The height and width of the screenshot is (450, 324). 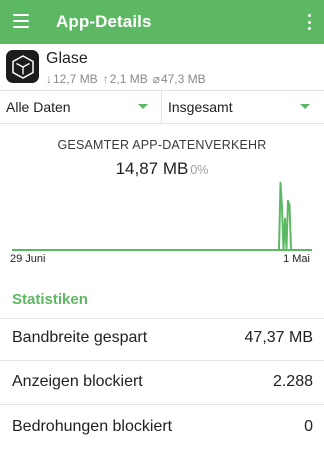 What do you see at coordinates (243, 107) in the screenshot?
I see `period-dropdown: Insgesamt` at bounding box center [243, 107].